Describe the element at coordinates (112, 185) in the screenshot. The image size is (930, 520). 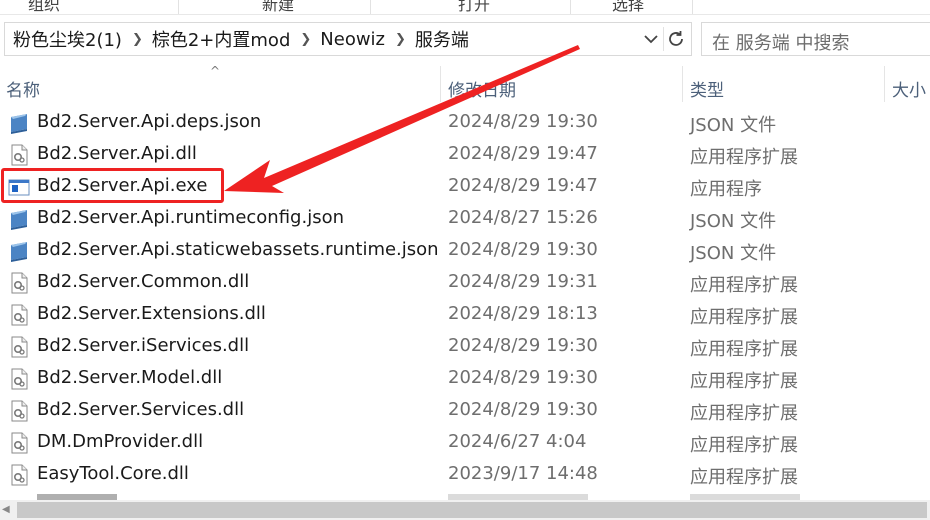
I see `highlight-box` at that location.